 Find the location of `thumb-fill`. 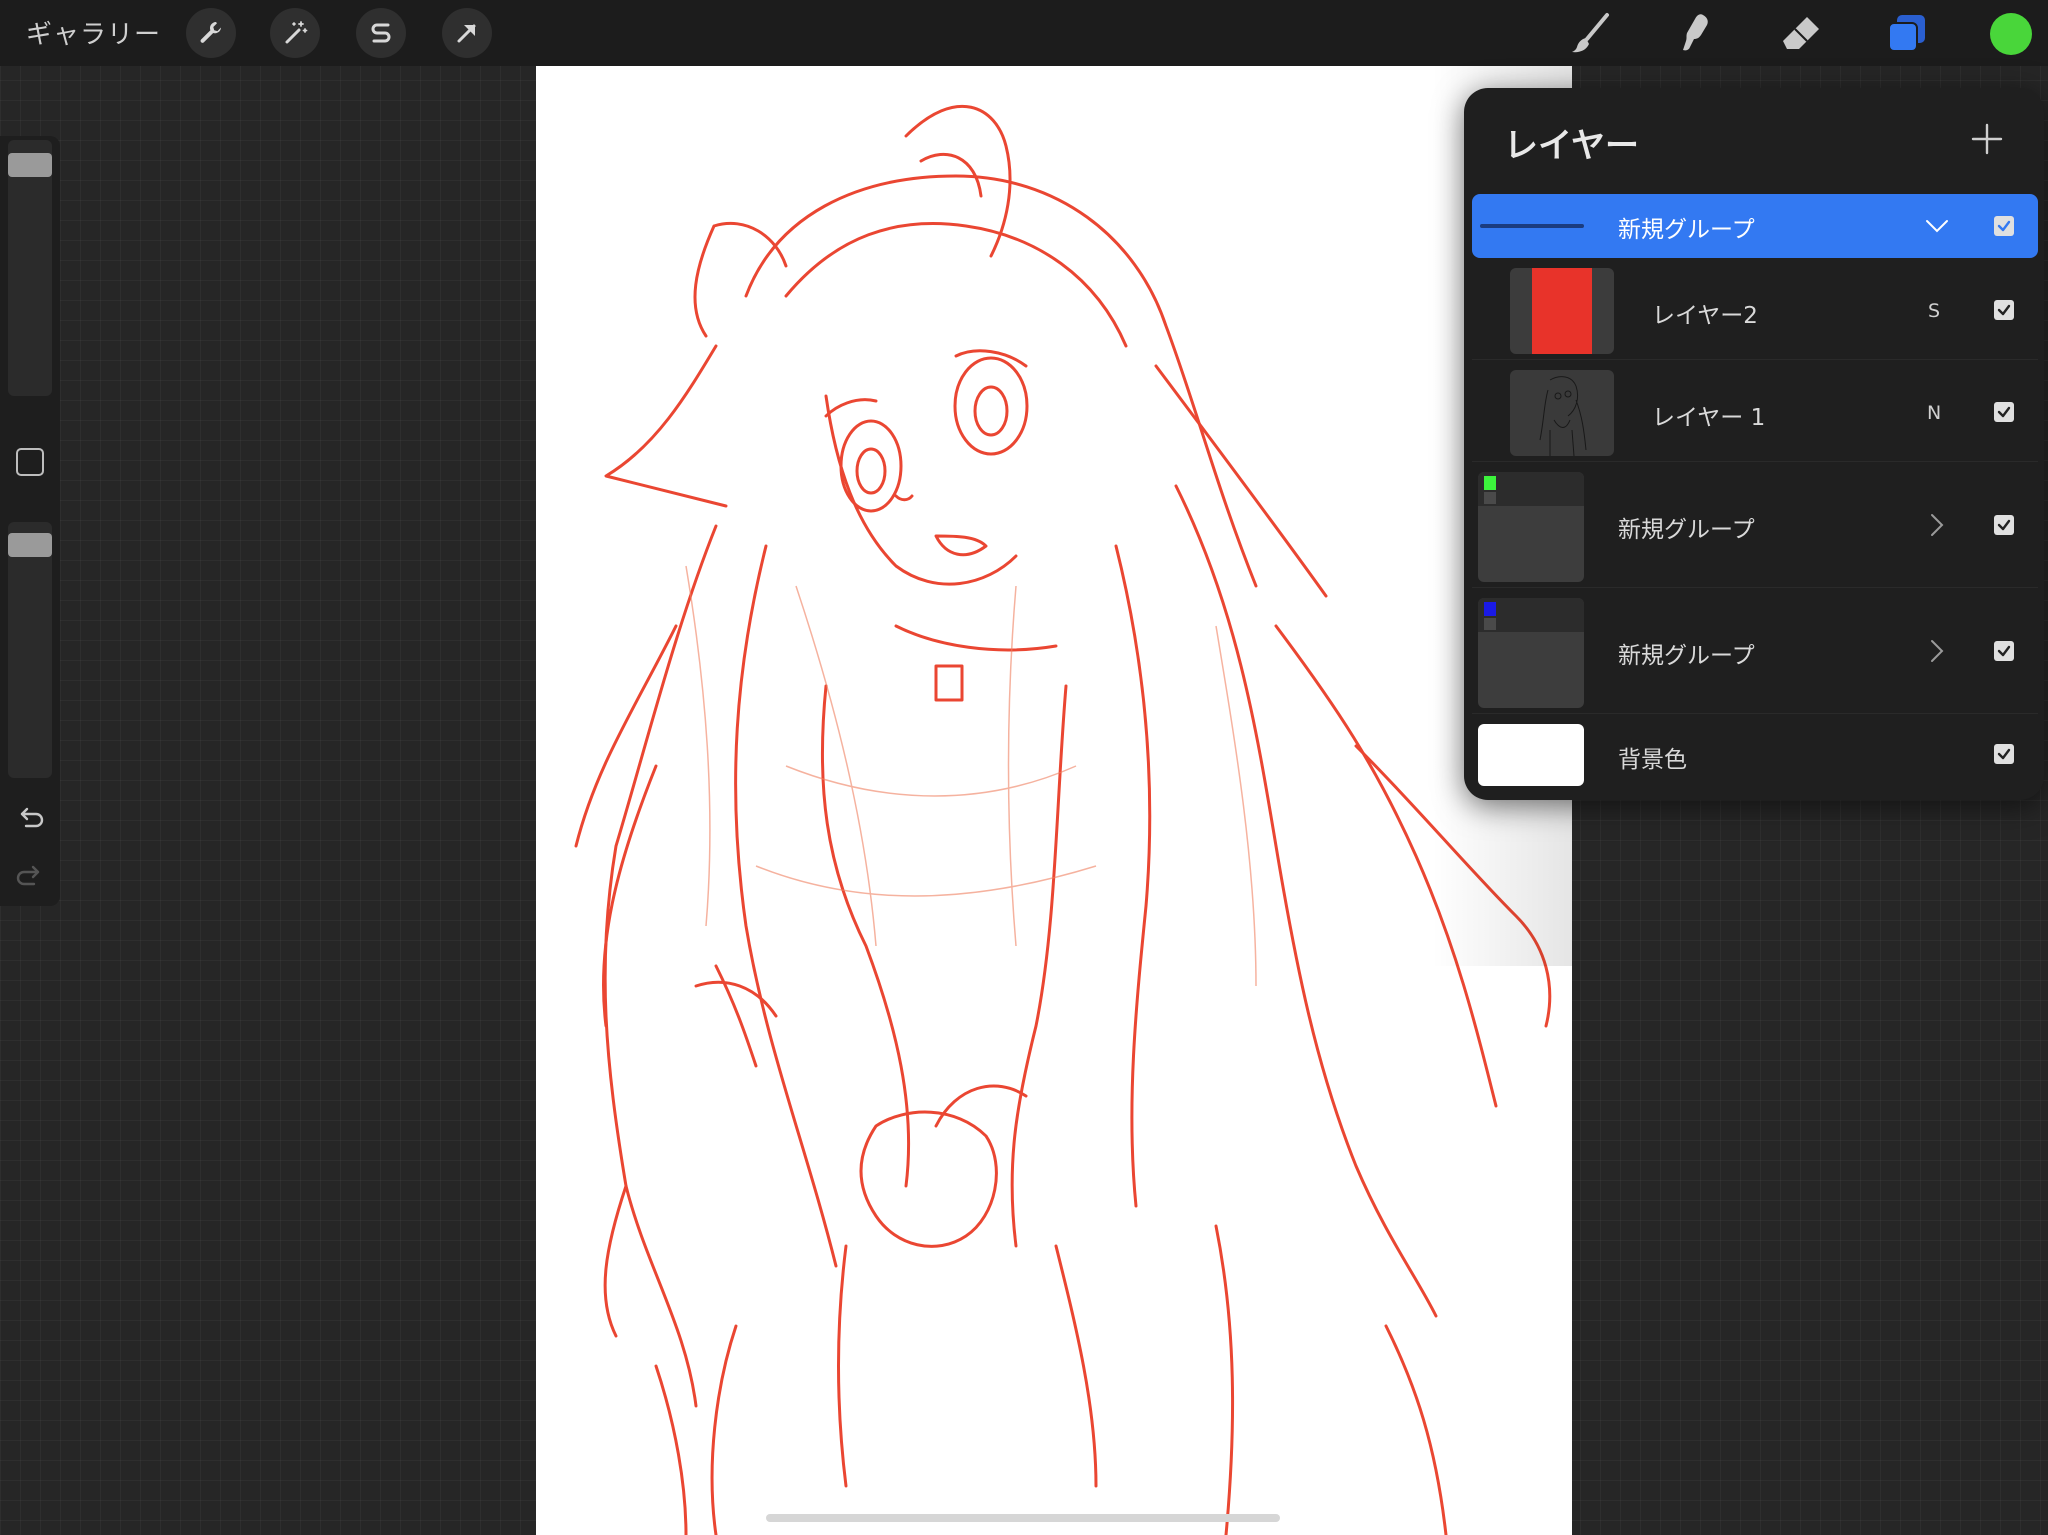

thumb-fill is located at coordinates (1562, 311).